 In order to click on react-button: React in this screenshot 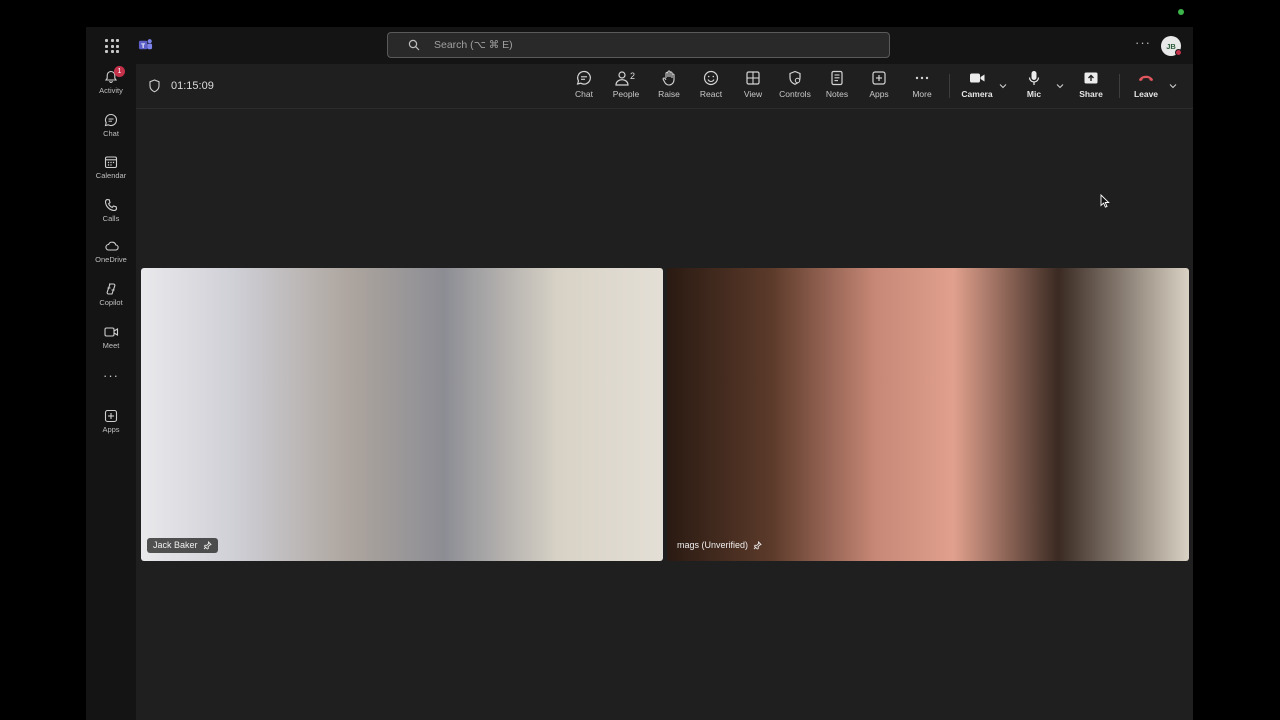, I will do `click(711, 87)`.